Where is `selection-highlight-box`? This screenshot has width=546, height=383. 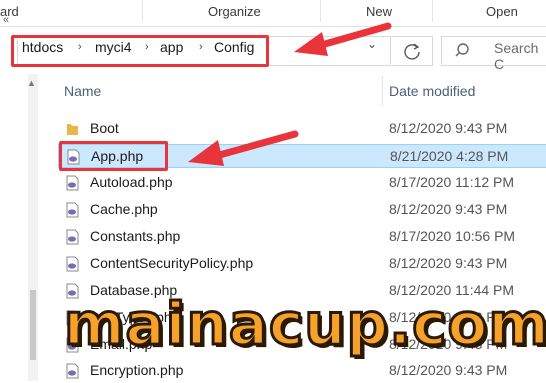 selection-highlight-box is located at coordinates (113, 156).